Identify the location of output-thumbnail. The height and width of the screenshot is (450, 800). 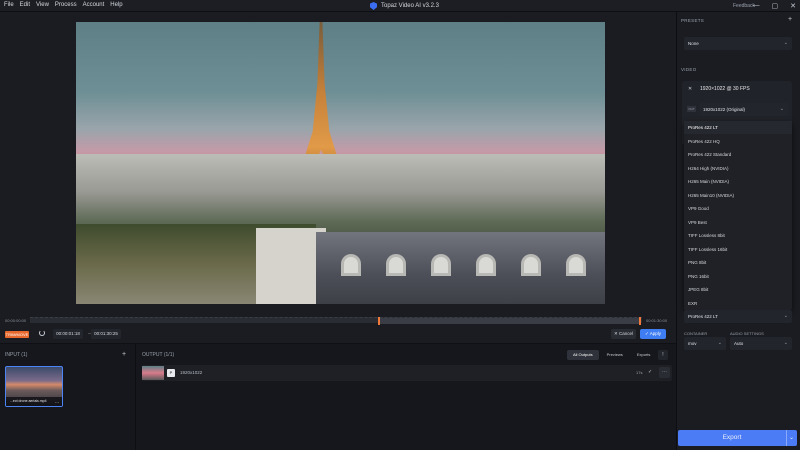
(153, 373).